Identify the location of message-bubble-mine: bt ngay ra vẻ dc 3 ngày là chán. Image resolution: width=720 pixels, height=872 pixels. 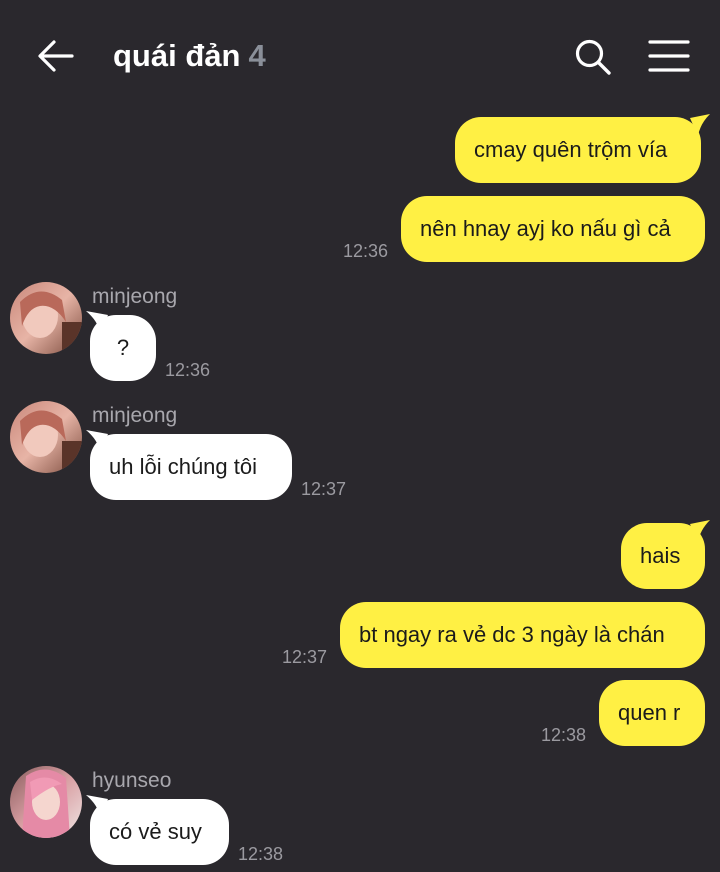
(522, 635).